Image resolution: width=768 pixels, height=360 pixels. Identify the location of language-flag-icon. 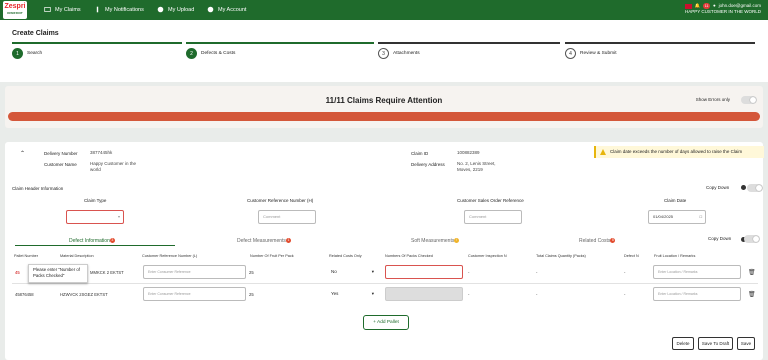
(688, 6).